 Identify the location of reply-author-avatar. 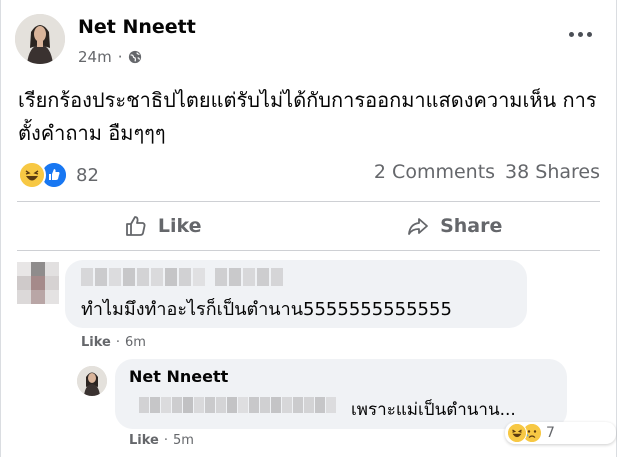
(92, 381).